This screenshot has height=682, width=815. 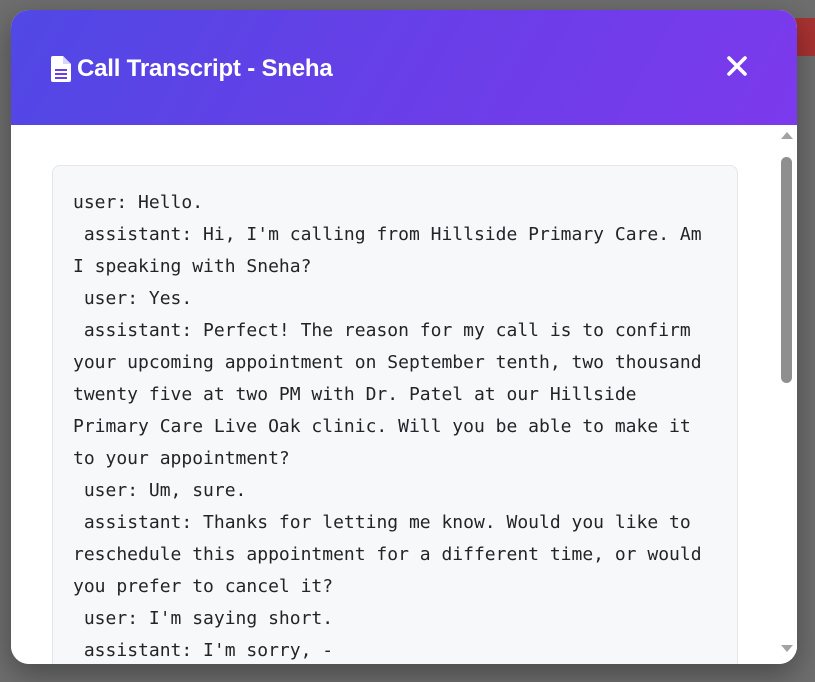 I want to click on scroll-down-arrow-icon, so click(x=787, y=648).